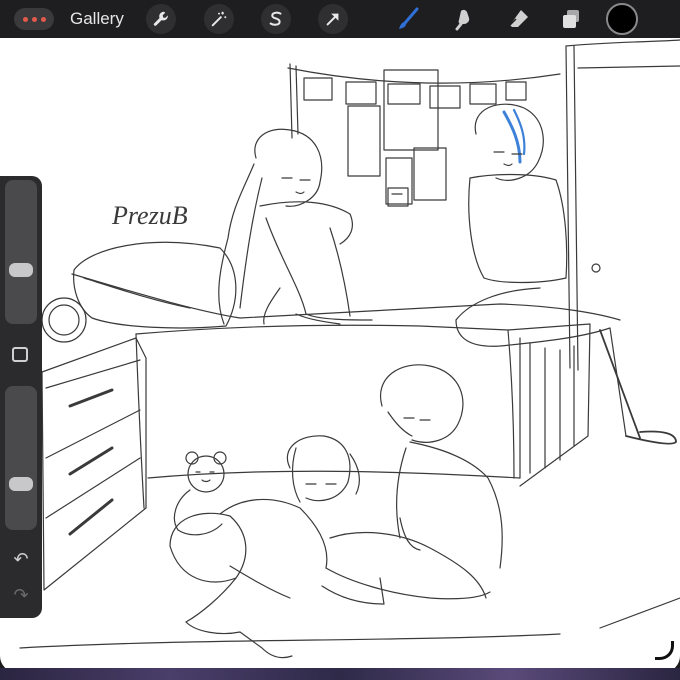 The width and height of the screenshot is (680, 680). I want to click on gallery-button: Gallery, so click(97, 19).